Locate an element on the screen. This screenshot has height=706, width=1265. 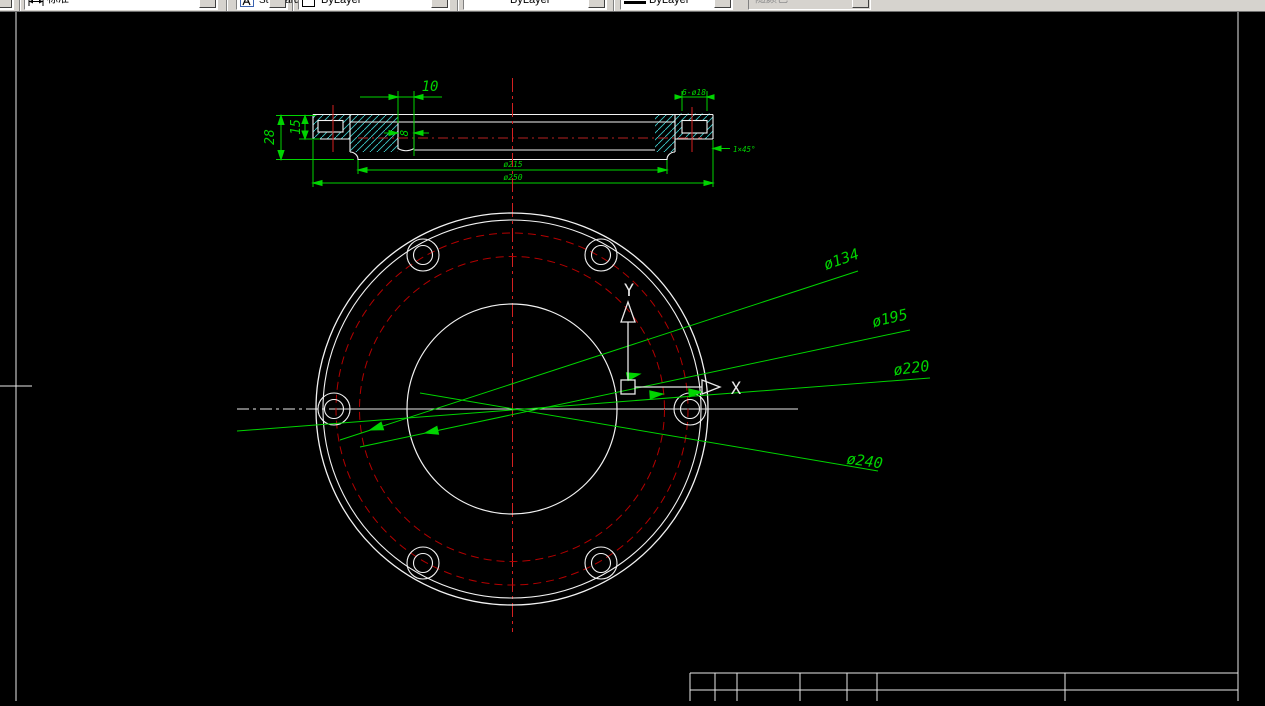
dia-bolt-circle-label: ø195 is located at coordinates (889, 318).